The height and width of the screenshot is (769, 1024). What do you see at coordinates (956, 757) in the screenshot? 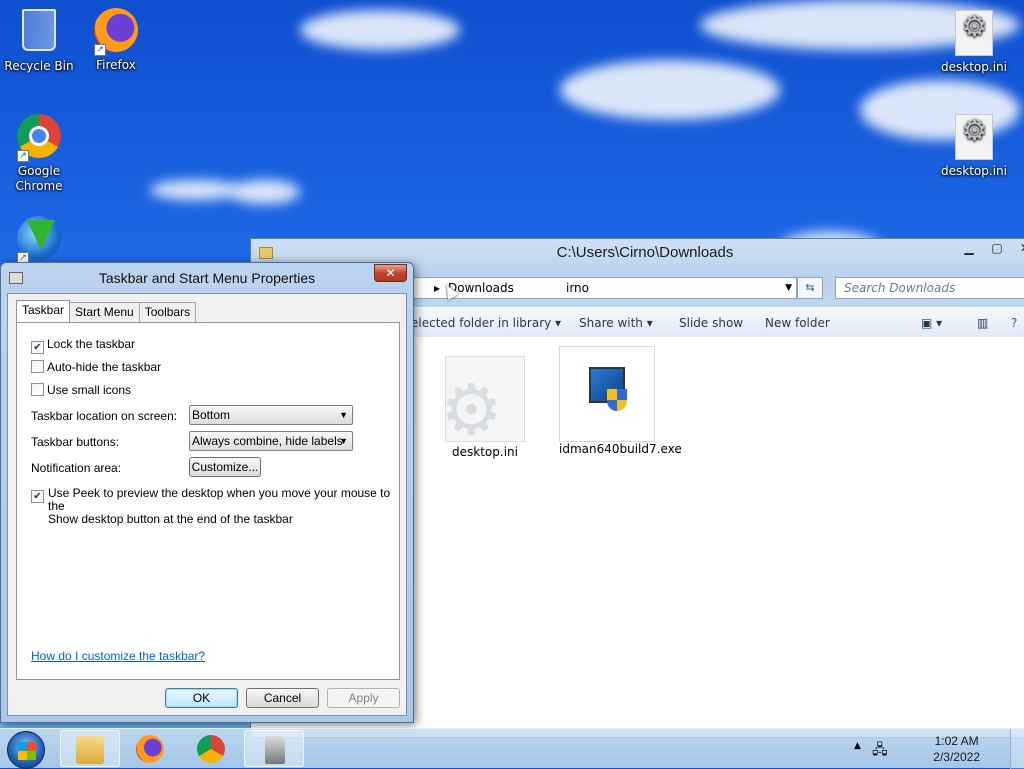
I see `clock-date: 2/3/2022` at bounding box center [956, 757].